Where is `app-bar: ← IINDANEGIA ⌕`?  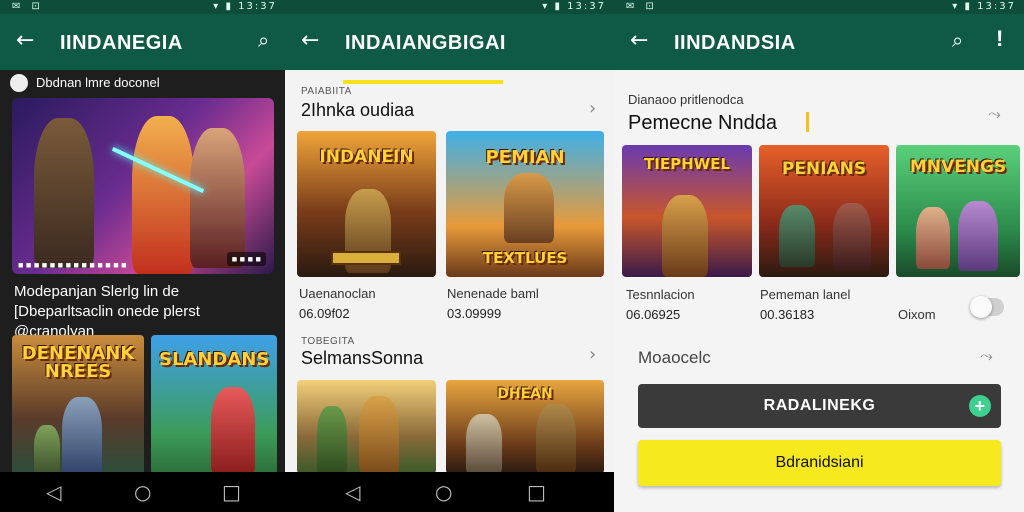
app-bar: ← IINDANEGIA ⌕ is located at coordinates (142, 42).